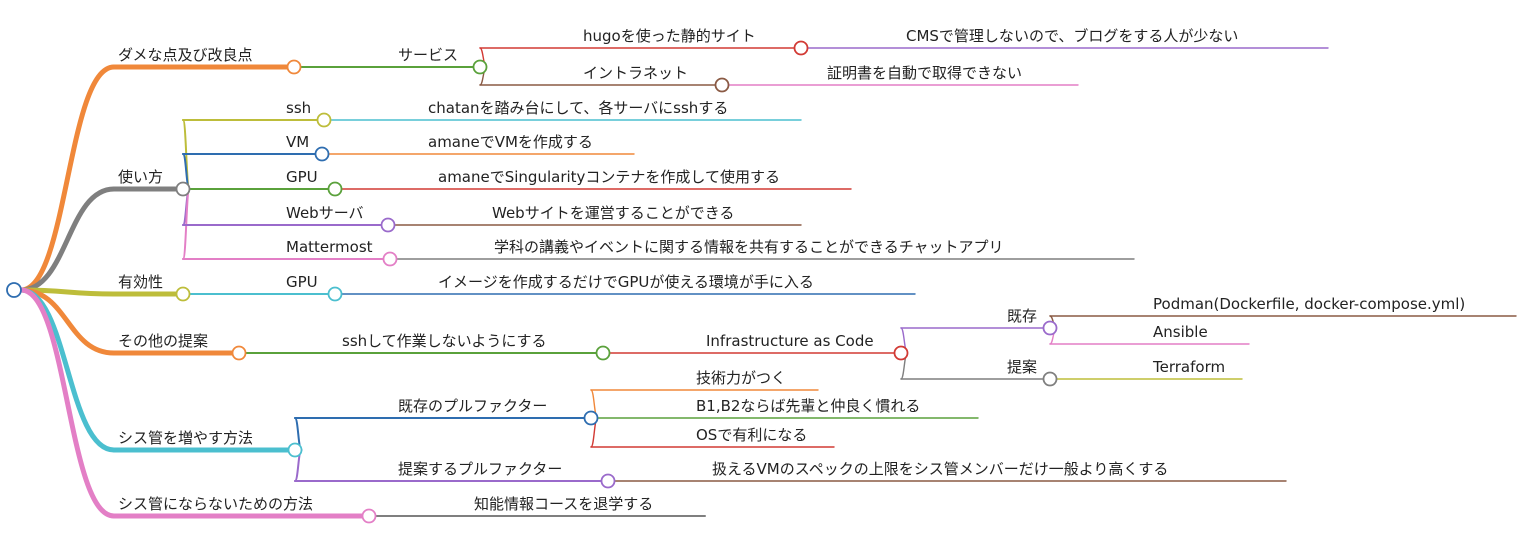  I want to click on node-label-4: シス管を増やす方法, so click(185, 438).